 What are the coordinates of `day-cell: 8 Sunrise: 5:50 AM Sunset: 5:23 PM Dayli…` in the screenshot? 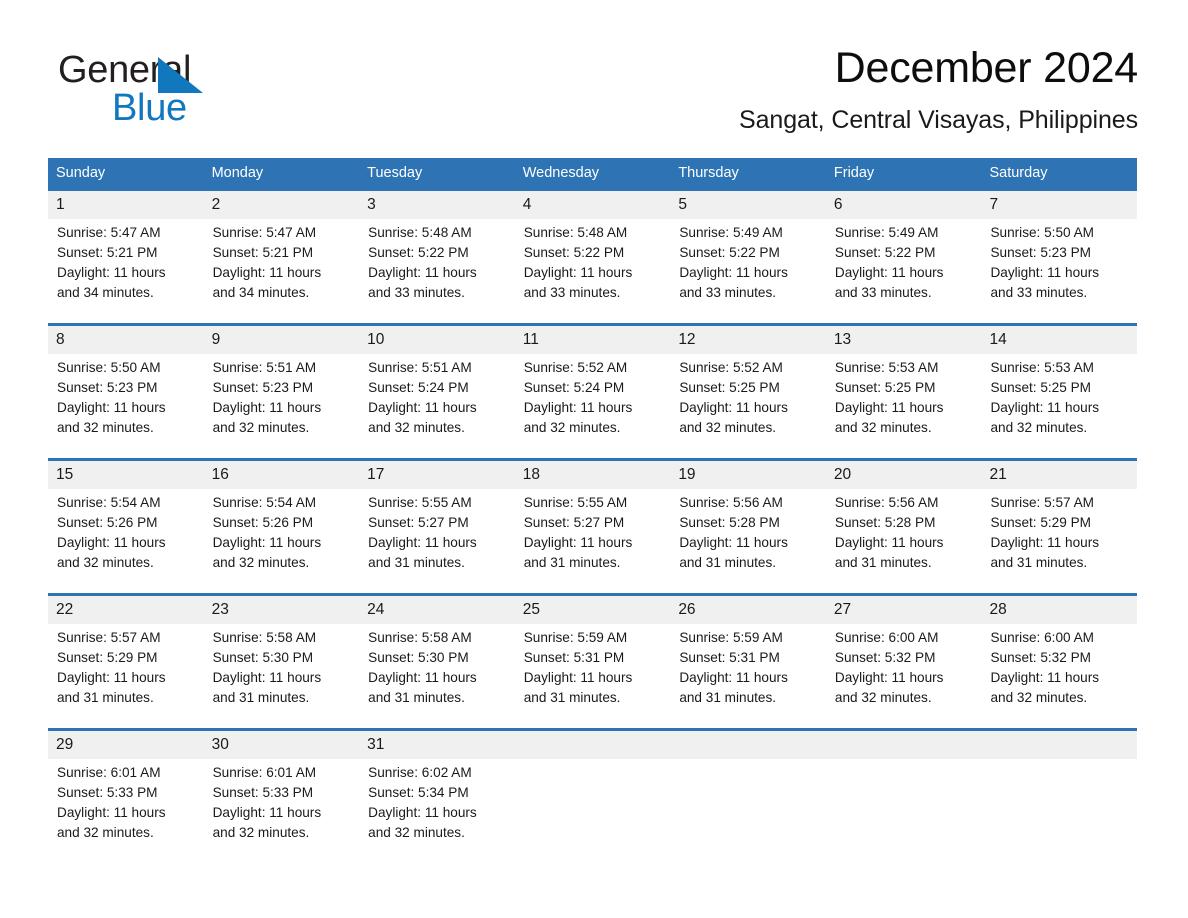 It's located at (126, 392).